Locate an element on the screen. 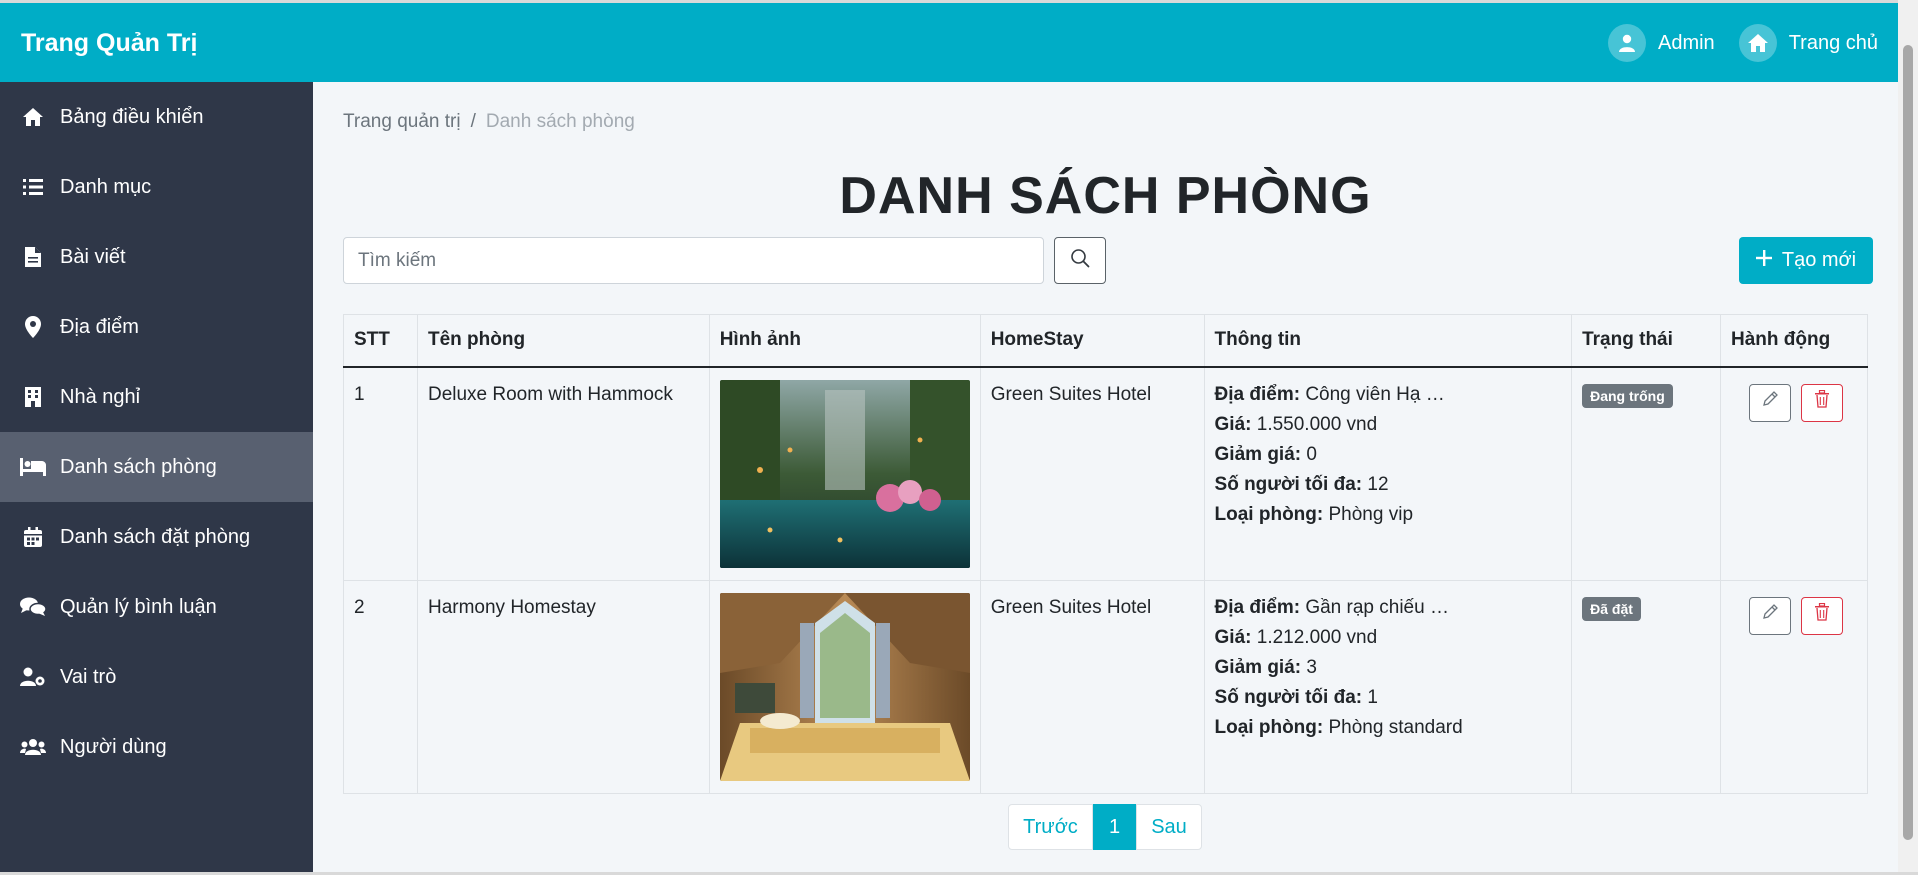  cell-actions is located at coordinates (1794, 686).